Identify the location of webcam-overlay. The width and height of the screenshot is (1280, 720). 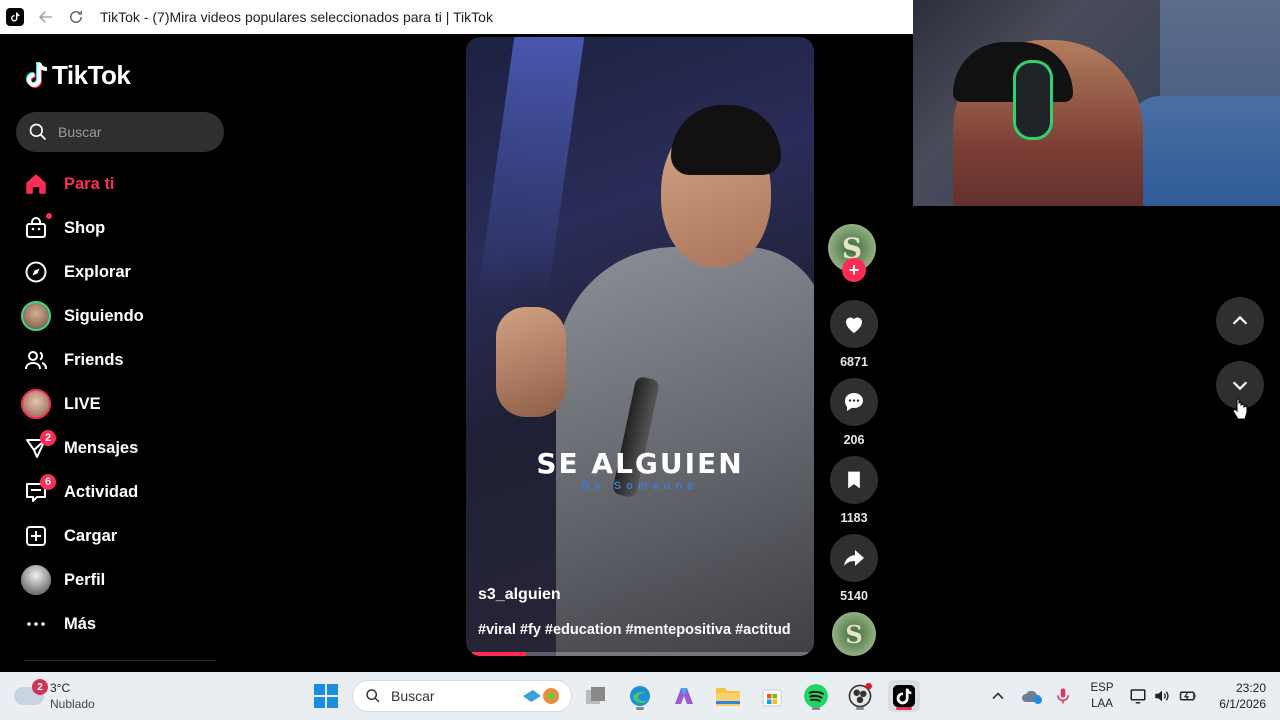
(1096, 103).